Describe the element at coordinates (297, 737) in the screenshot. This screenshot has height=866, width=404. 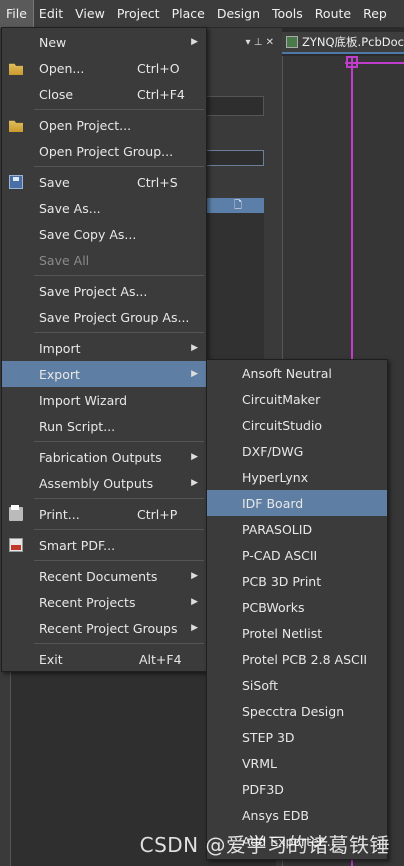
I see `export-item-step-3d: STEP 3D` at that location.